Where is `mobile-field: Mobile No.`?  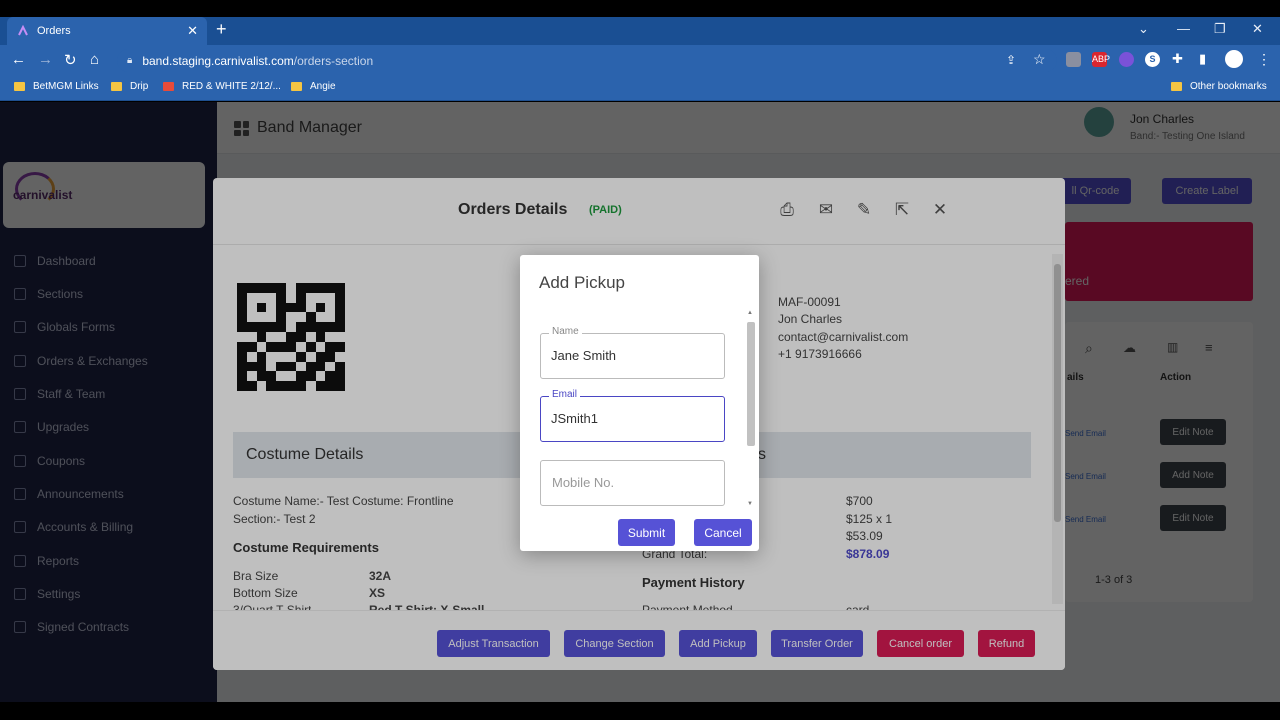
mobile-field: Mobile No. is located at coordinates (632, 483).